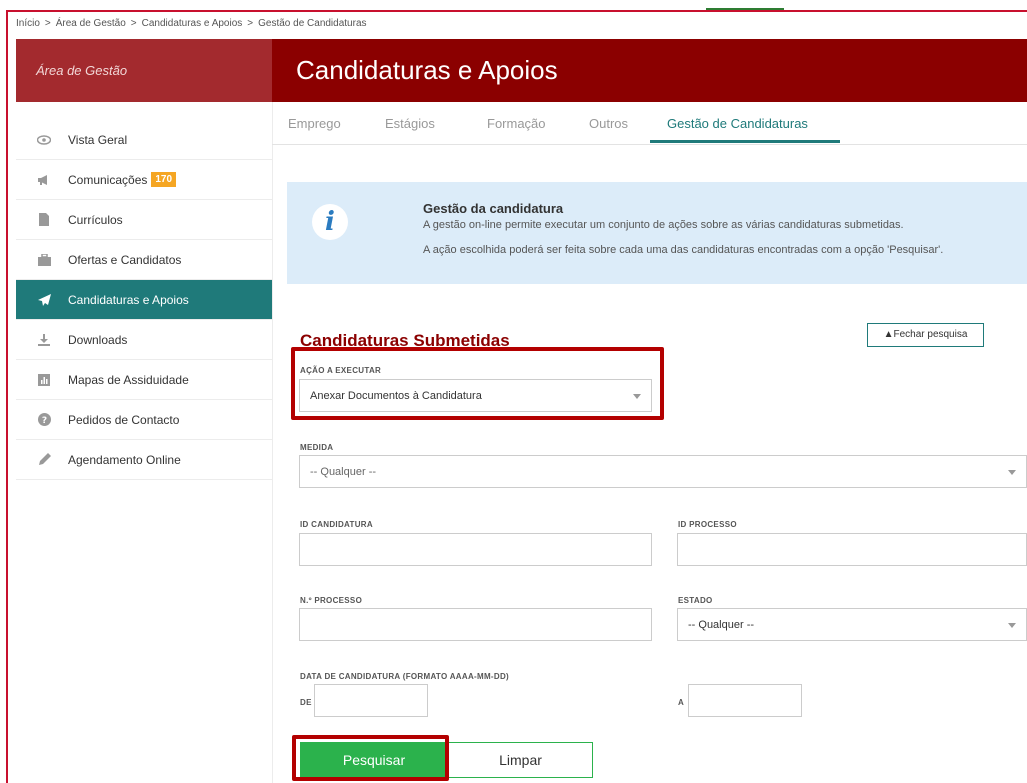 The width and height of the screenshot is (1027, 783). Describe the element at coordinates (125, 259) in the screenshot. I see `sidebar-item-label: Ofertas e Candidatos` at that location.